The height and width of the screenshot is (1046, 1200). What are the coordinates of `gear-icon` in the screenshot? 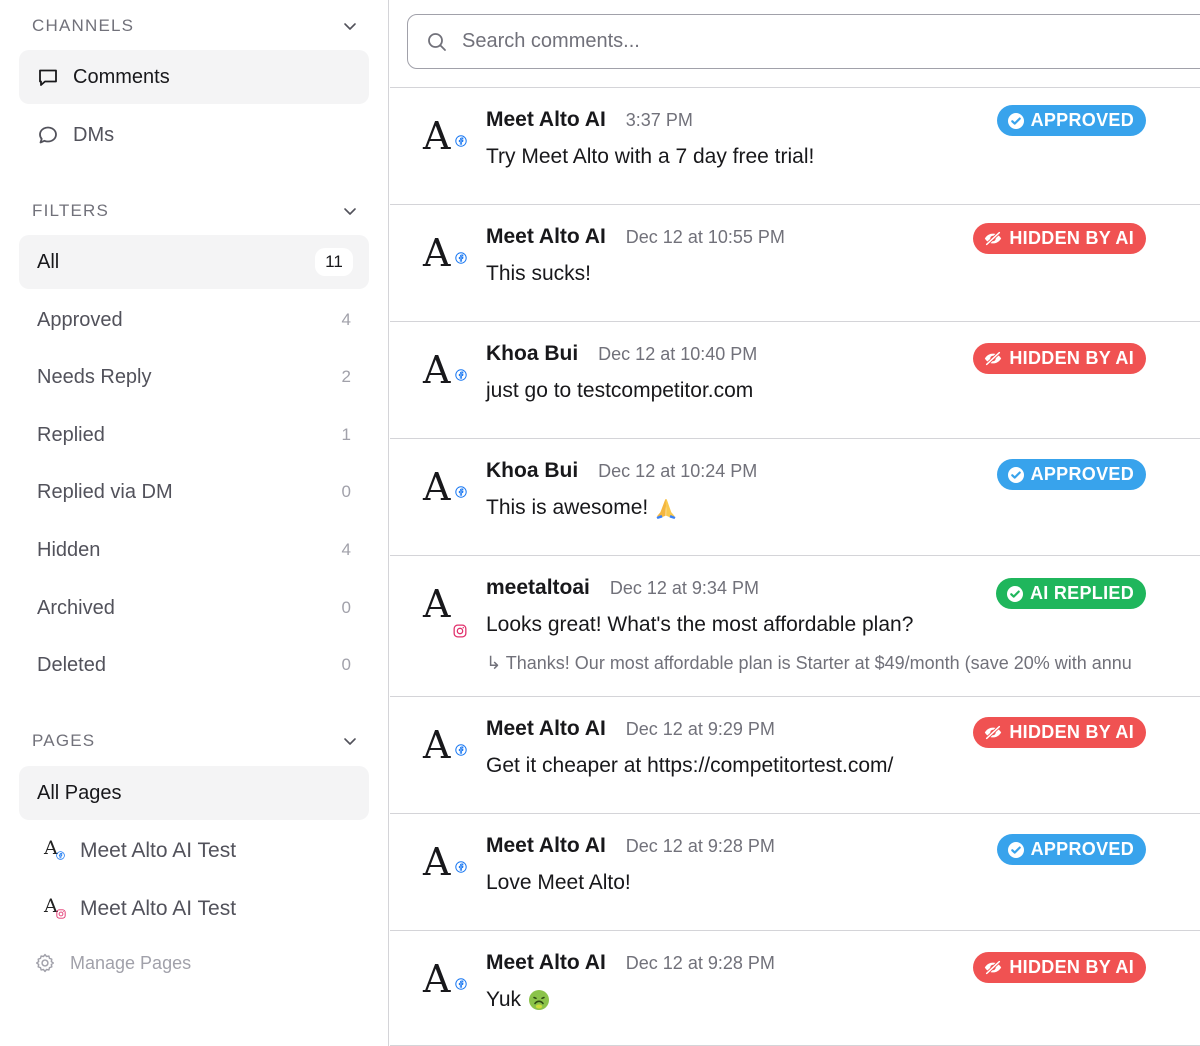 It's located at (45, 963).